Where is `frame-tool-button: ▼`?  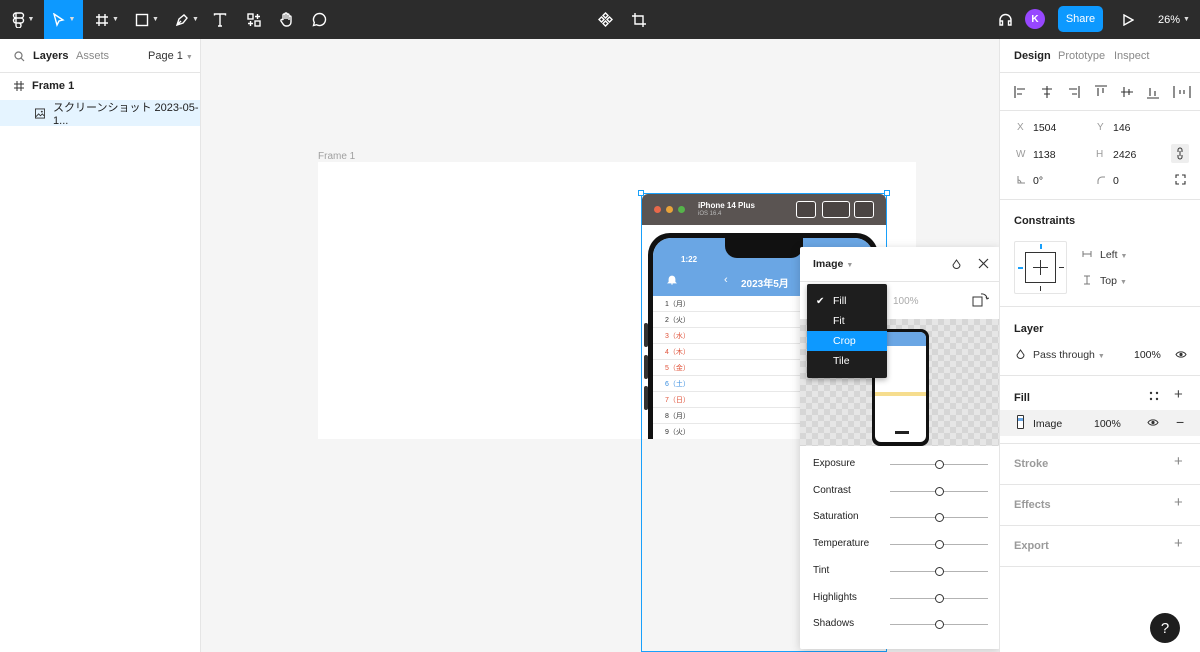 frame-tool-button: ▼ is located at coordinates (107, 19).